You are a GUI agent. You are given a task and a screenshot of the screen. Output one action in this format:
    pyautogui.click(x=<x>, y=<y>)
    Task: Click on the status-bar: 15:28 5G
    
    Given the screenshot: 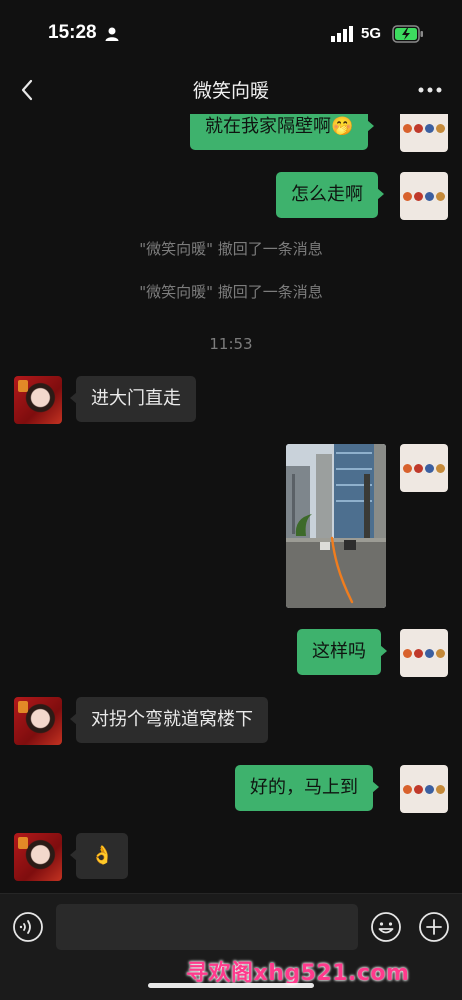 What is the action you would take?
    pyautogui.click(x=231, y=33)
    